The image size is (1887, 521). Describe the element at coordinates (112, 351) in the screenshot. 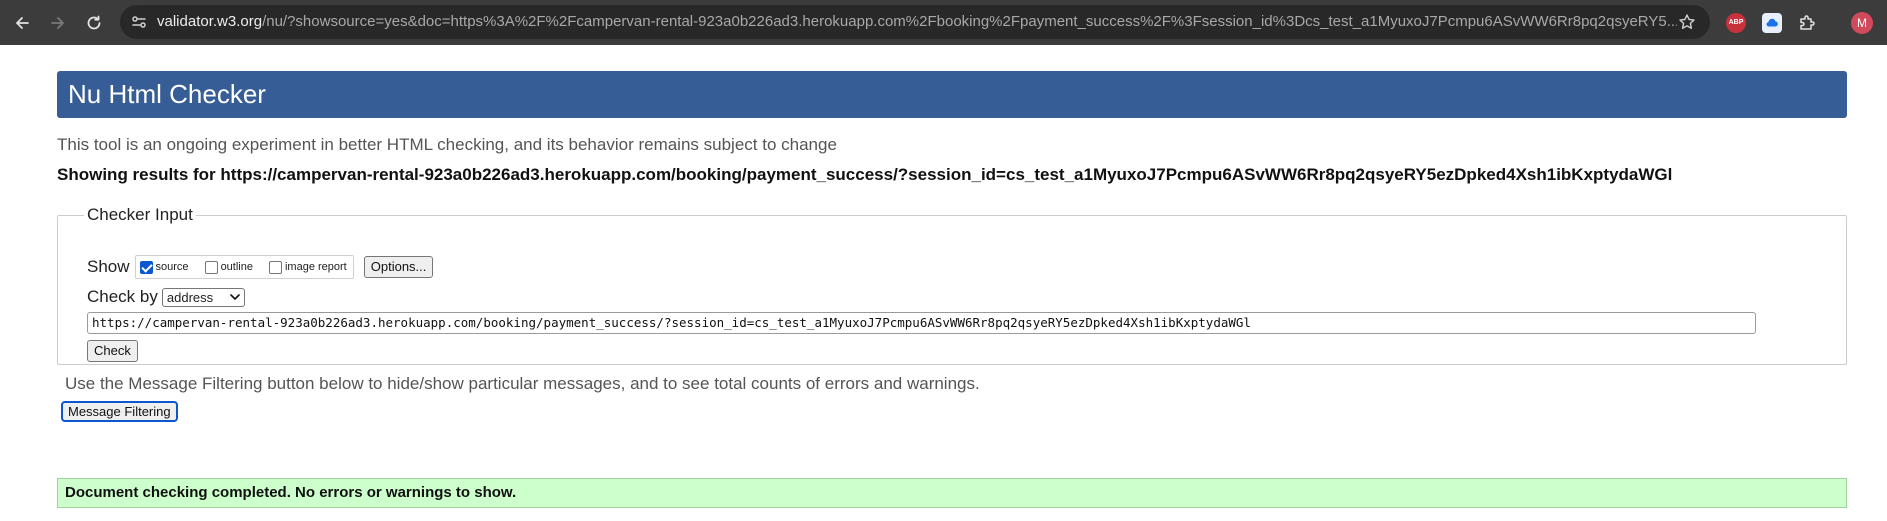

I see `check-button: Check` at that location.